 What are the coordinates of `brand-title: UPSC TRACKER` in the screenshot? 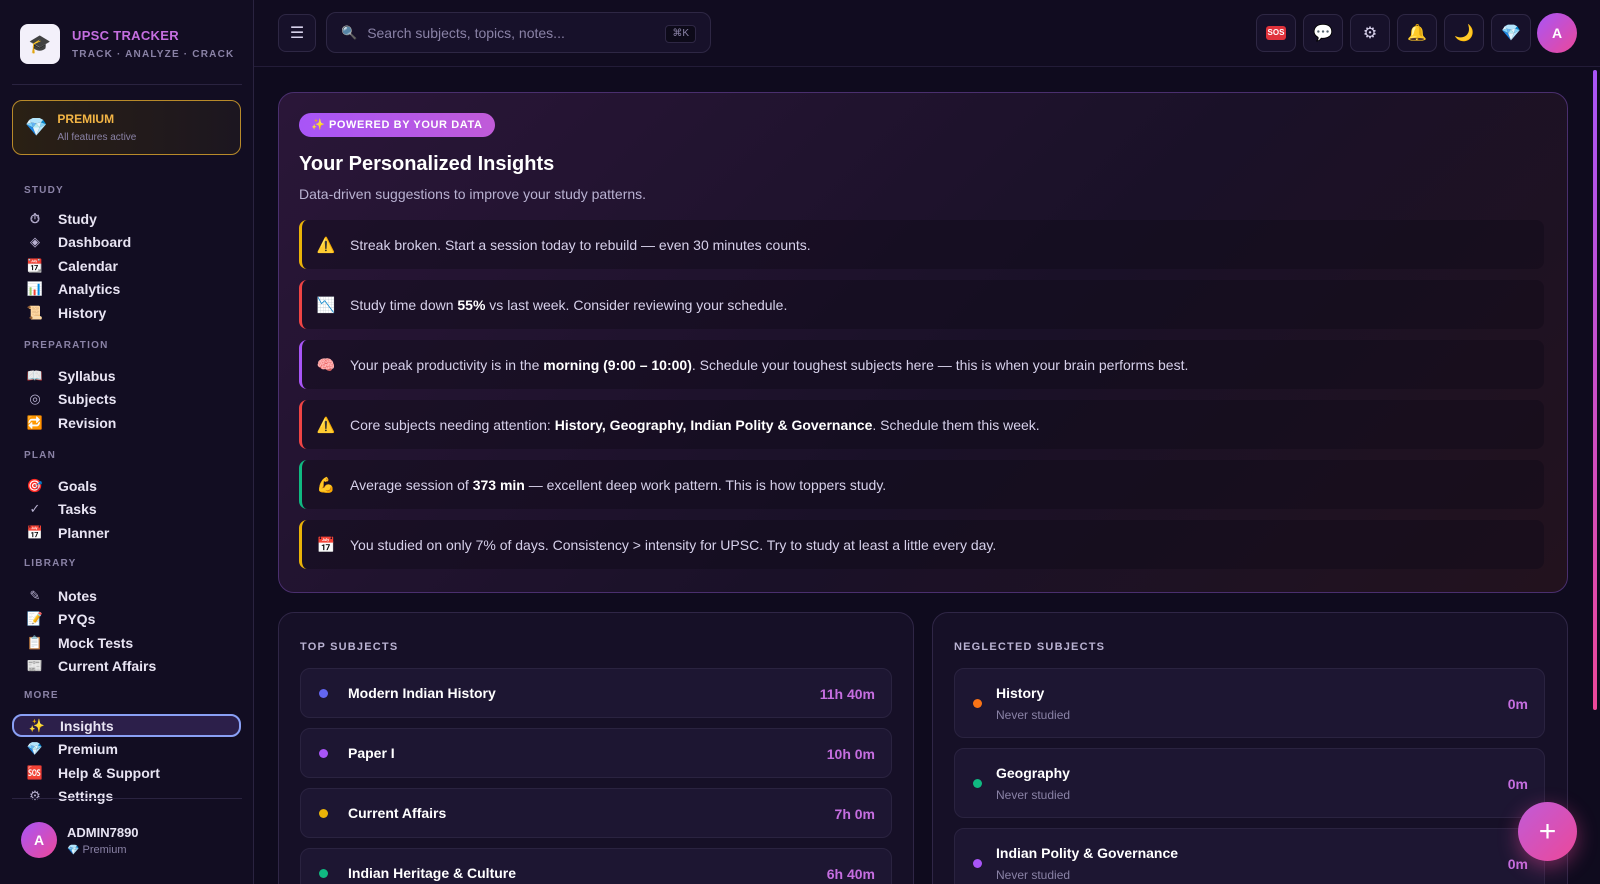 It's located at (125, 35).